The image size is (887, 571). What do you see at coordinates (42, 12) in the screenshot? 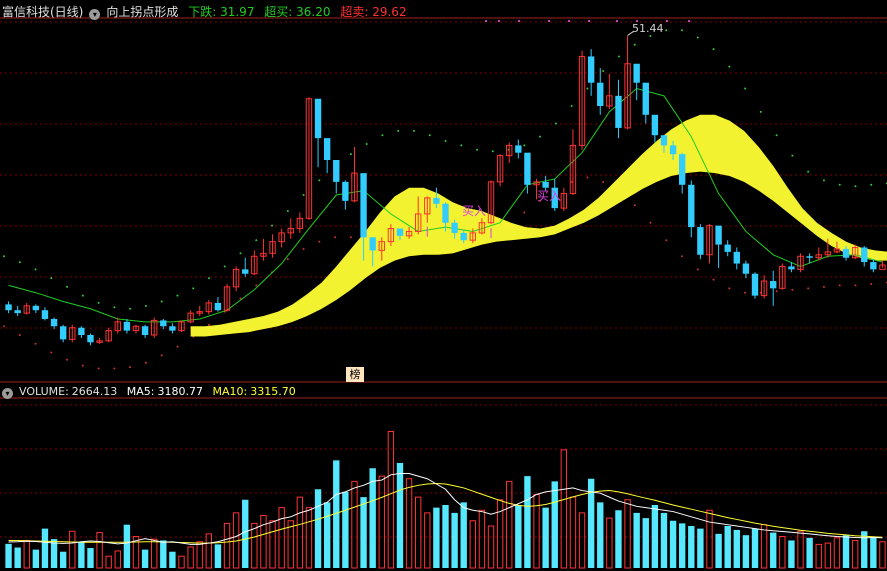
I see `stock-name: 富信科技(日线)` at bounding box center [42, 12].